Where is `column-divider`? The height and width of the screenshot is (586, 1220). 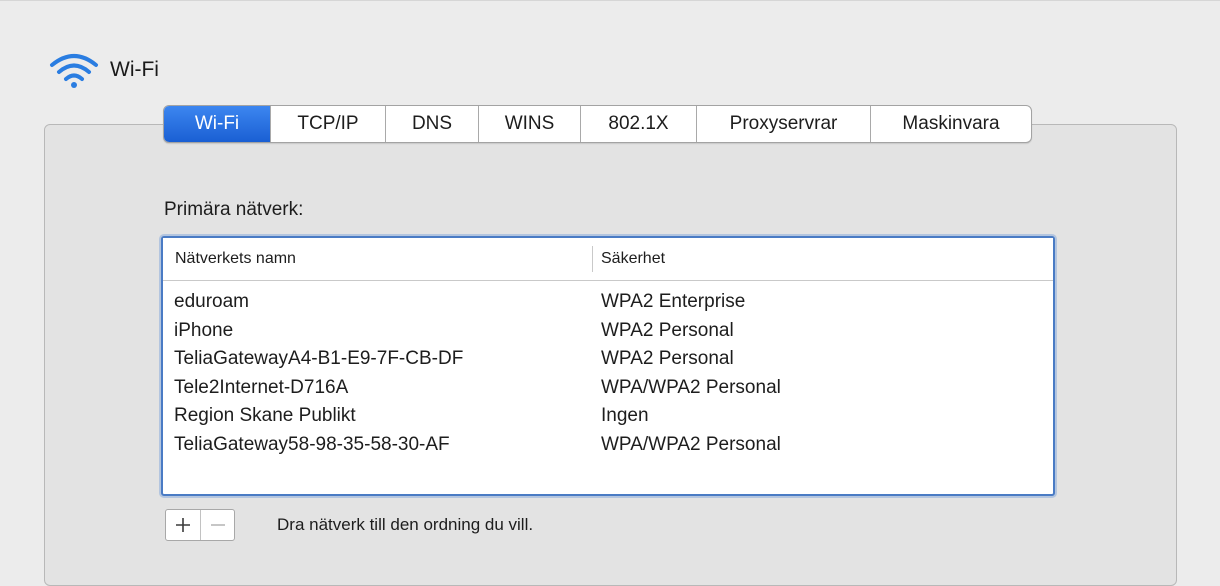
column-divider is located at coordinates (592, 259).